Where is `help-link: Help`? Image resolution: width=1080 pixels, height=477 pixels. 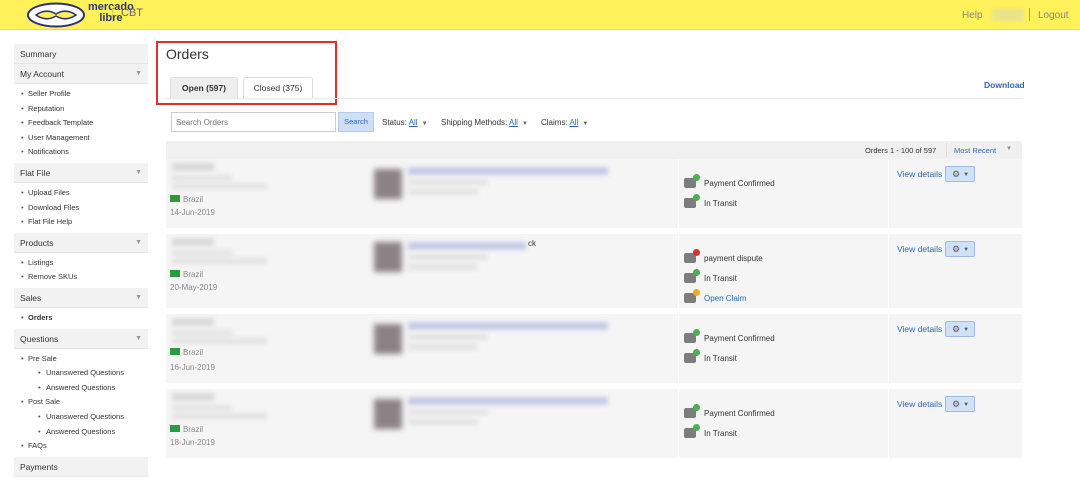
help-link: Help is located at coordinates (972, 15).